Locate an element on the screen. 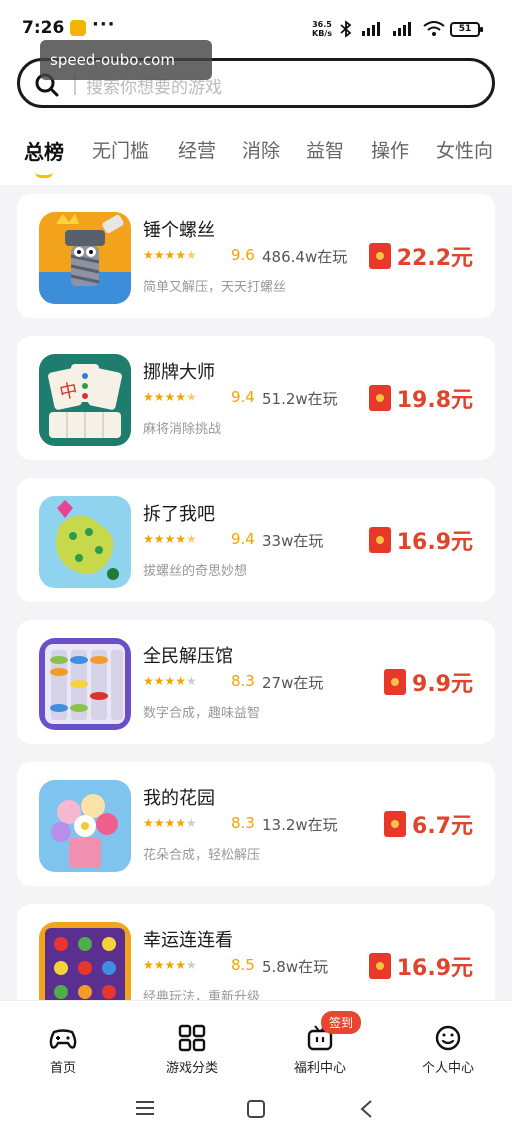 This screenshot has width=512, height=1139. nav-home-label: 首页 is located at coordinates (62, 1068).